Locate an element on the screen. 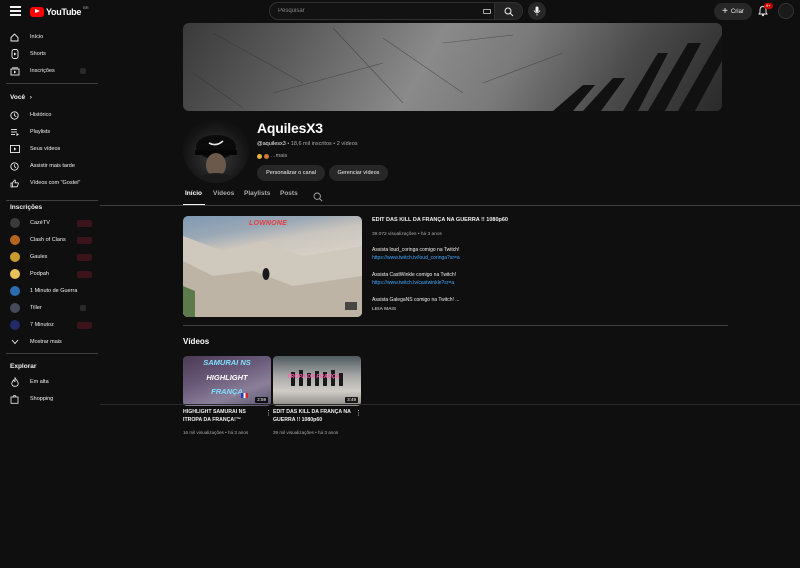  video-meta: 16 mil visualizações • há 3 anos is located at coordinates (216, 432).